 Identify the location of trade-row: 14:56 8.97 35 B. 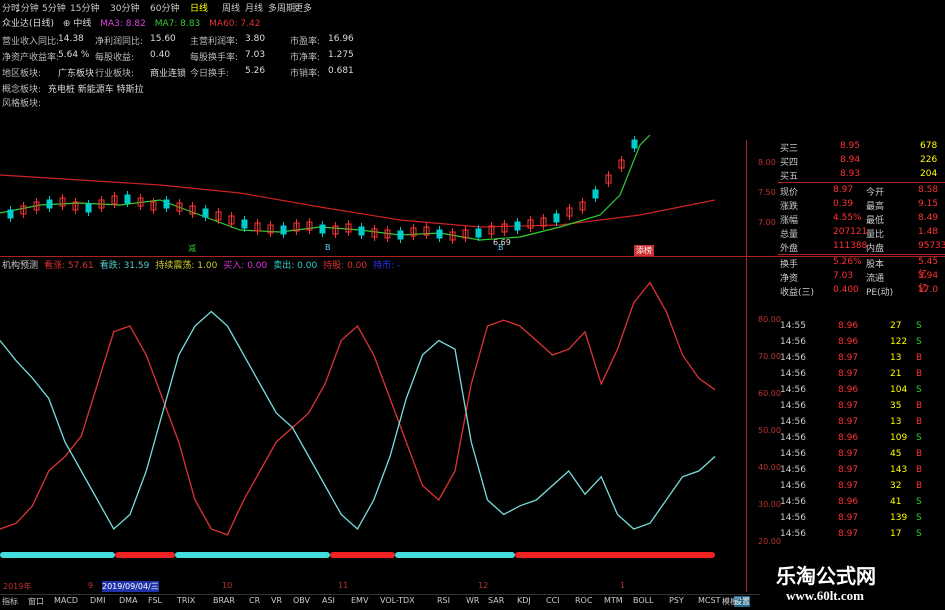
(861, 407).